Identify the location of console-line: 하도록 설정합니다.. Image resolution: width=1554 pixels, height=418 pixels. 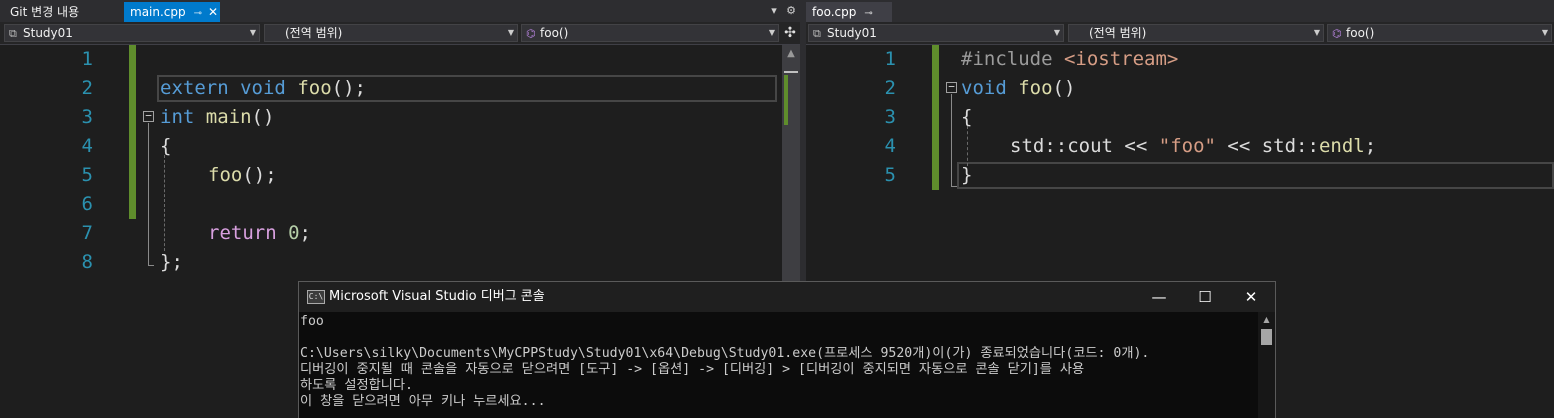
(356, 385).